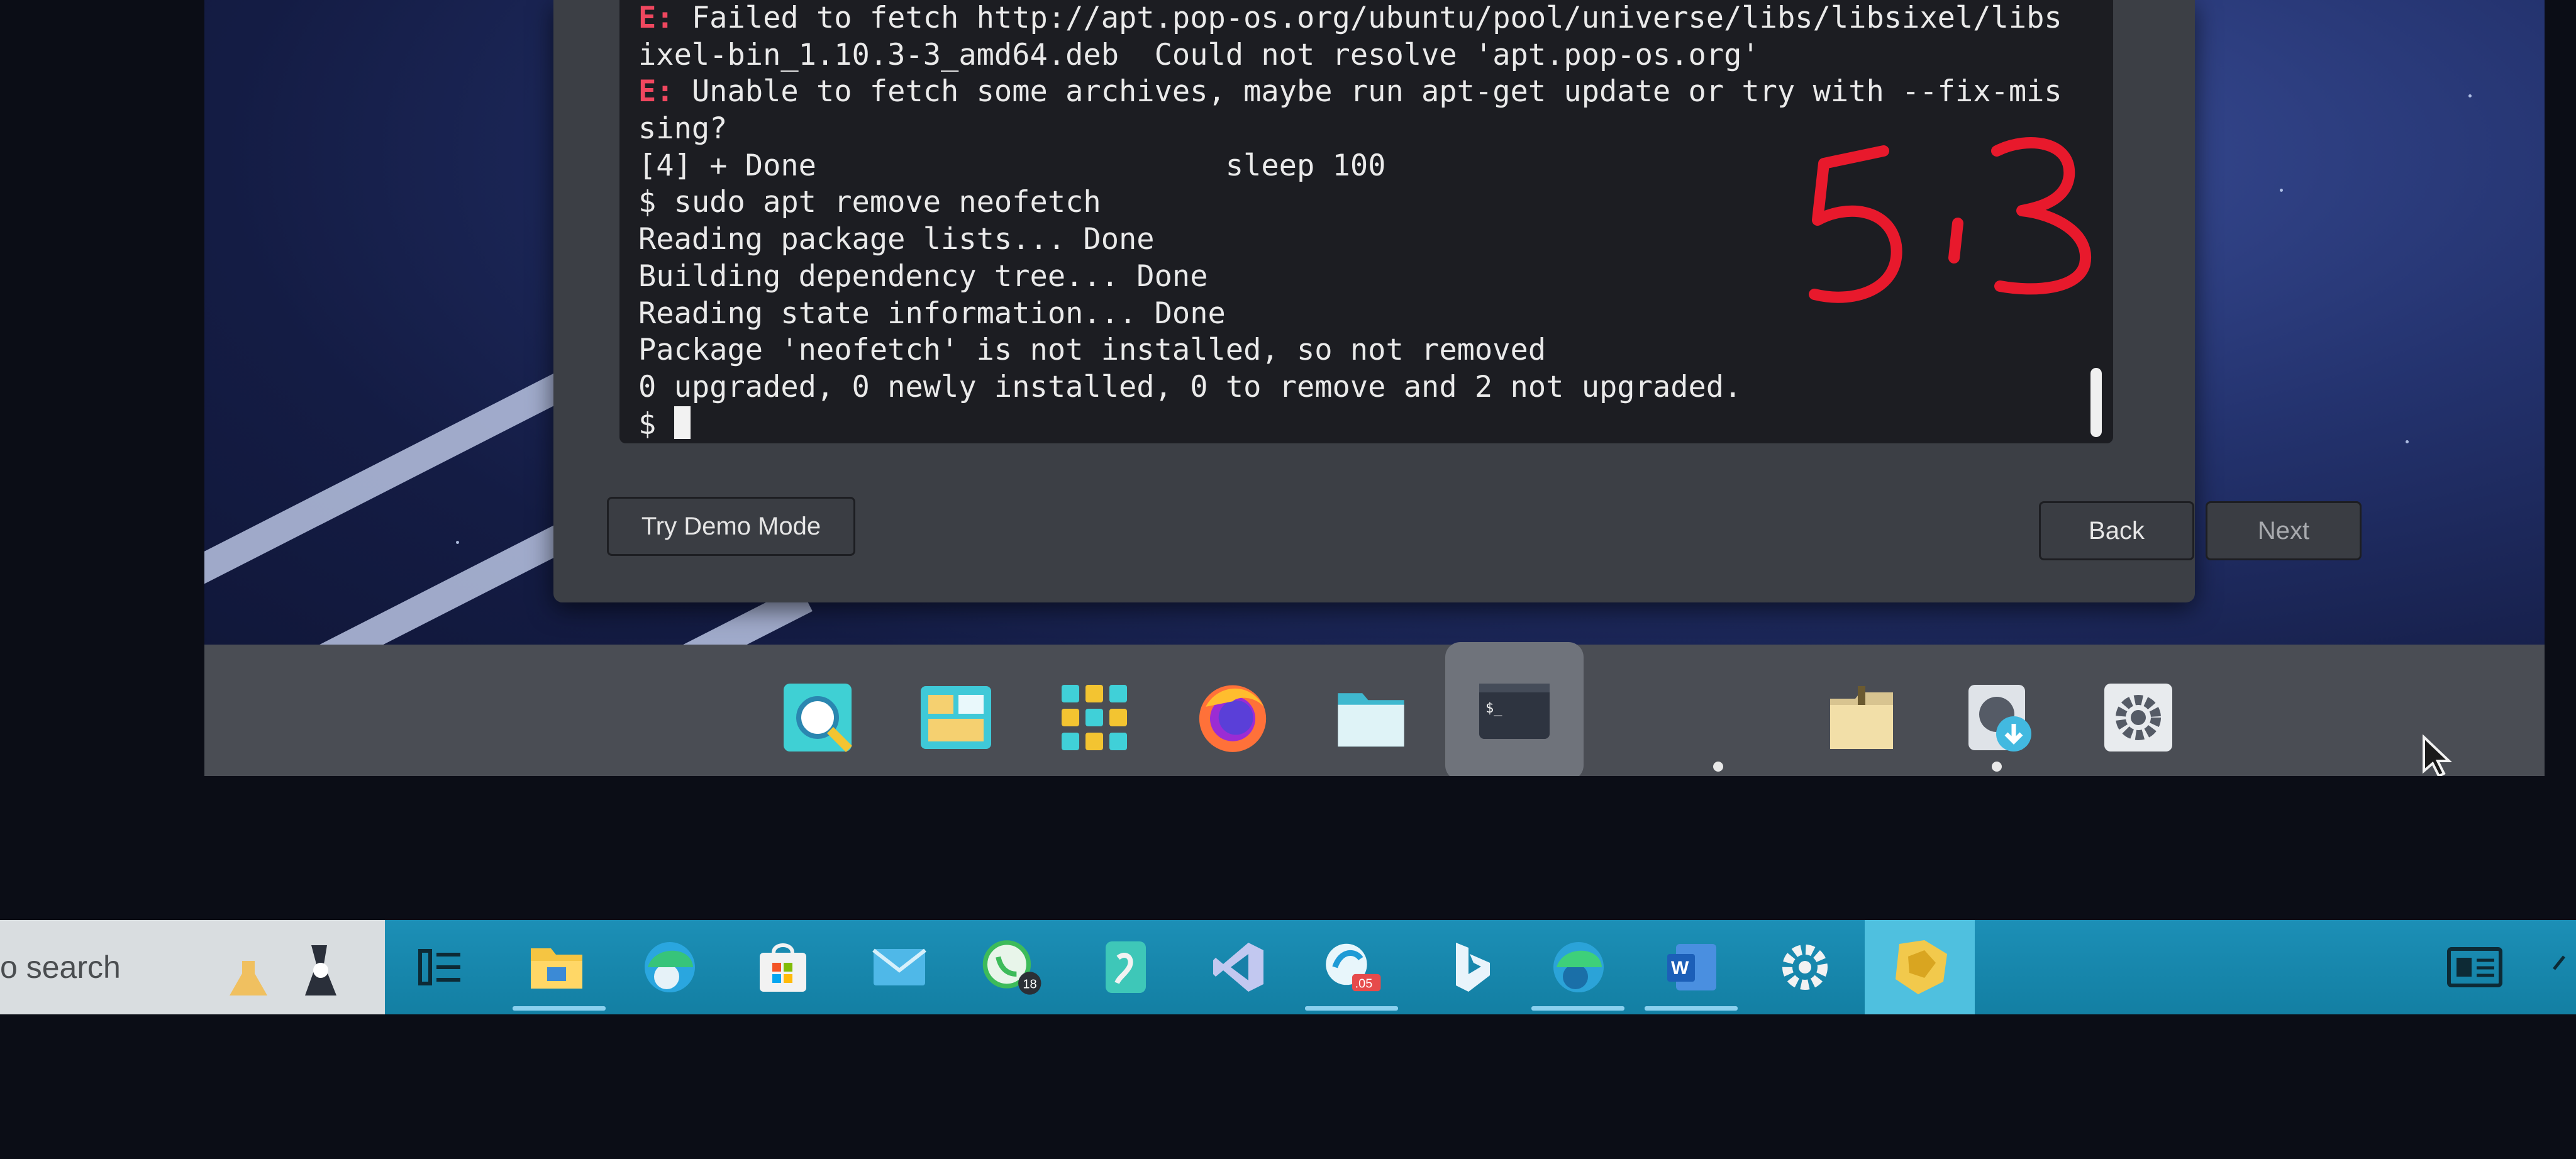  What do you see at coordinates (923, 276) in the screenshot?
I see `terminal-line-text: Building dependency tree... Done` at bounding box center [923, 276].